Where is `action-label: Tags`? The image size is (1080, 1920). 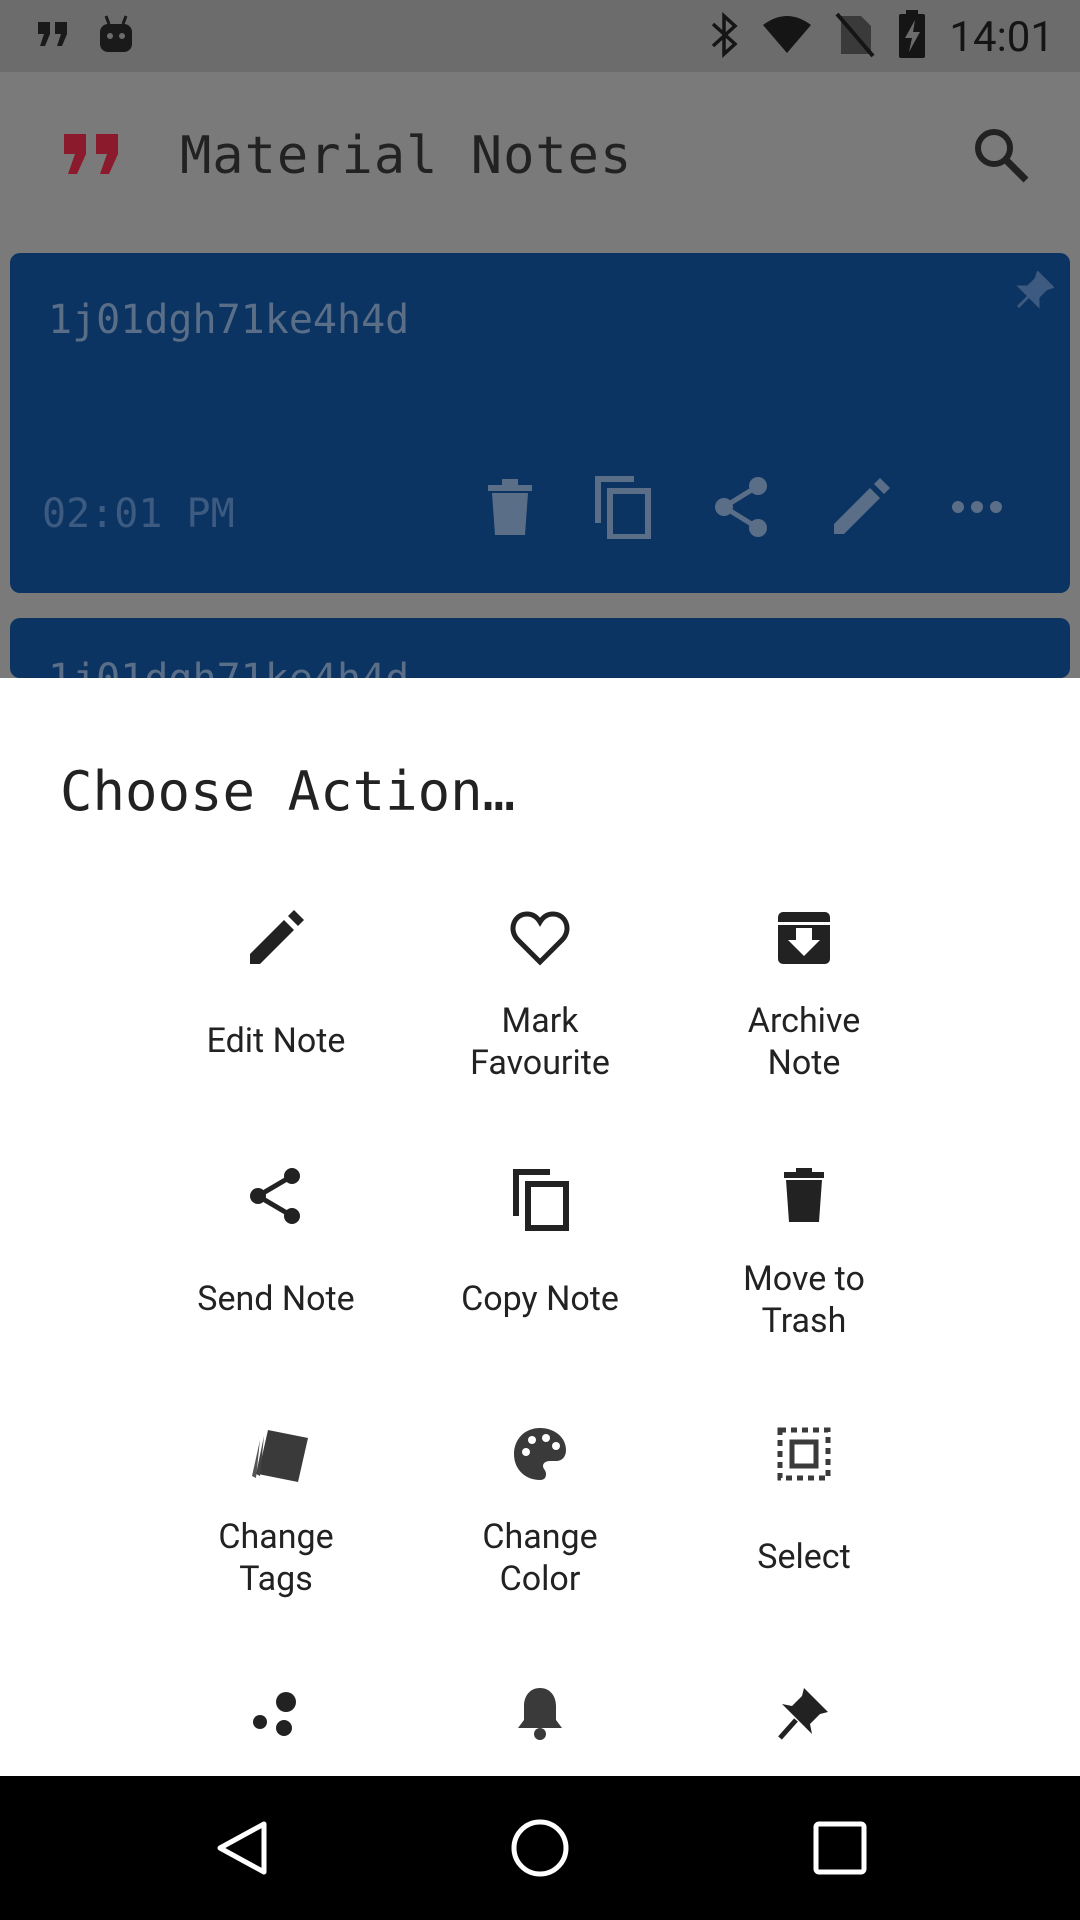
action-label: Tags is located at coordinates (276, 1579).